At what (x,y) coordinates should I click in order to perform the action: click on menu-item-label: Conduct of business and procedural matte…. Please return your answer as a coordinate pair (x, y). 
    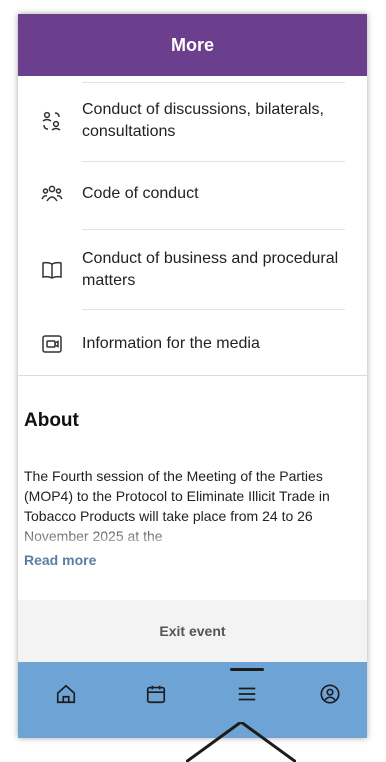
    Looking at the image, I should click on (210, 269).